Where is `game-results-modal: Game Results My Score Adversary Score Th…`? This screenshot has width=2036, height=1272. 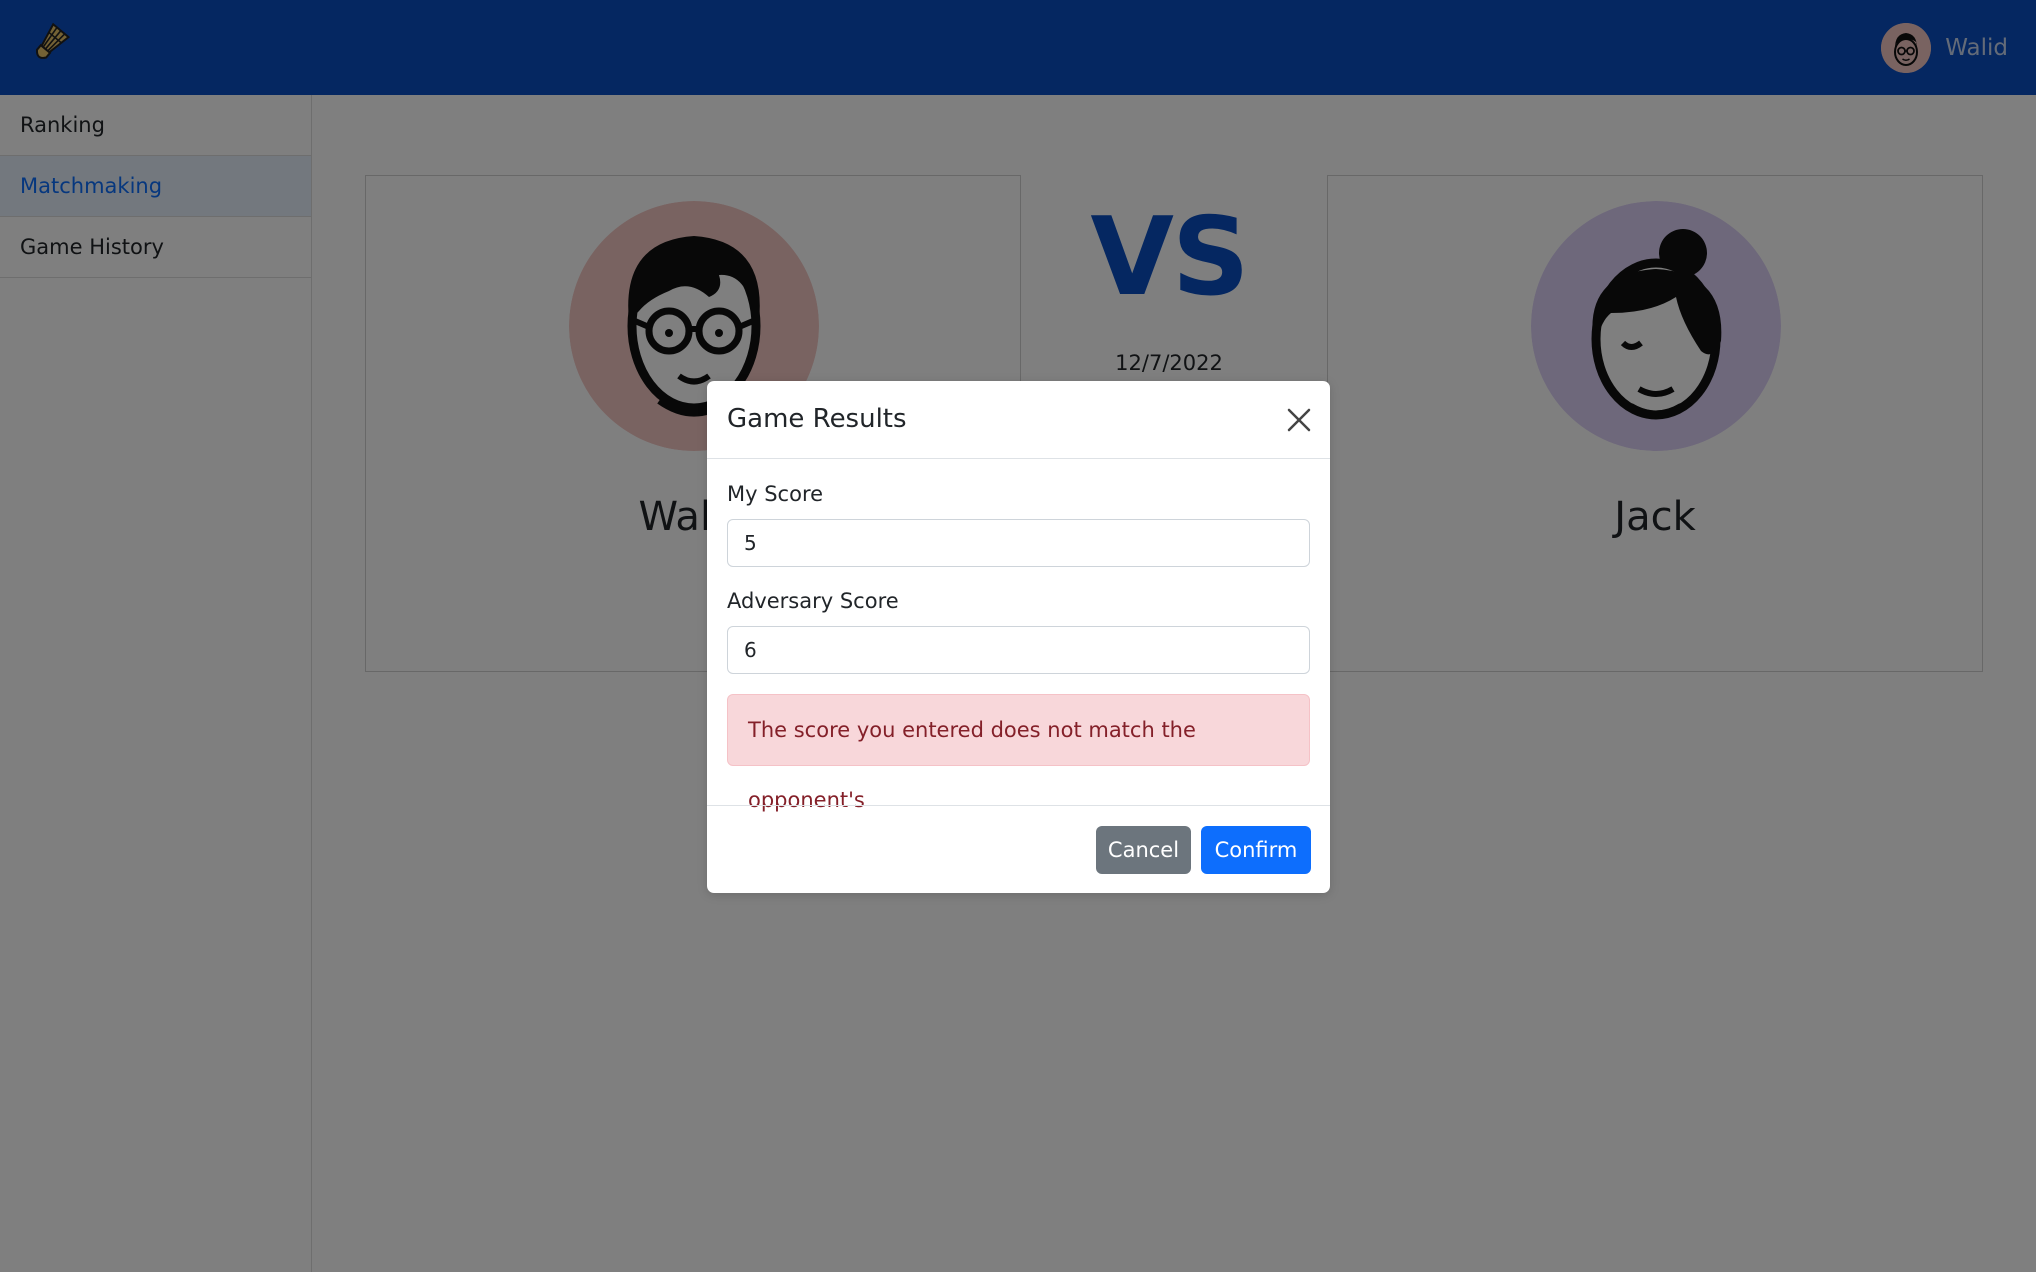
game-results-modal: Game Results My Score Adversary Score Th… is located at coordinates (1018, 637).